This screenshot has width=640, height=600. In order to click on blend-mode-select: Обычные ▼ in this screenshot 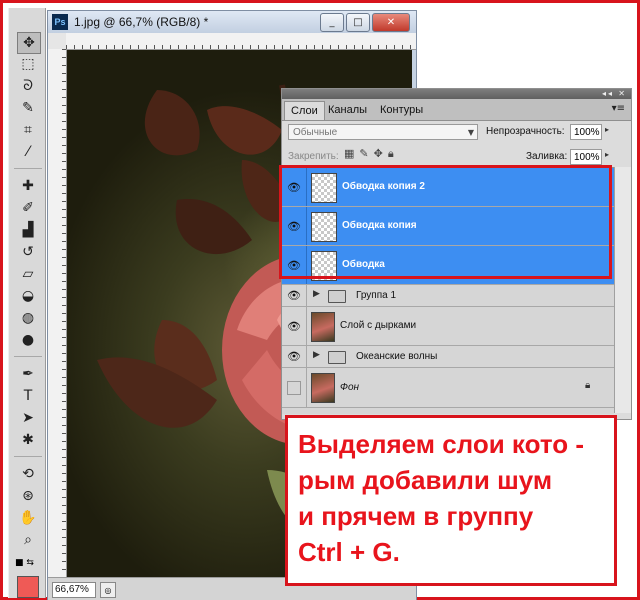, I will do `click(383, 132)`.